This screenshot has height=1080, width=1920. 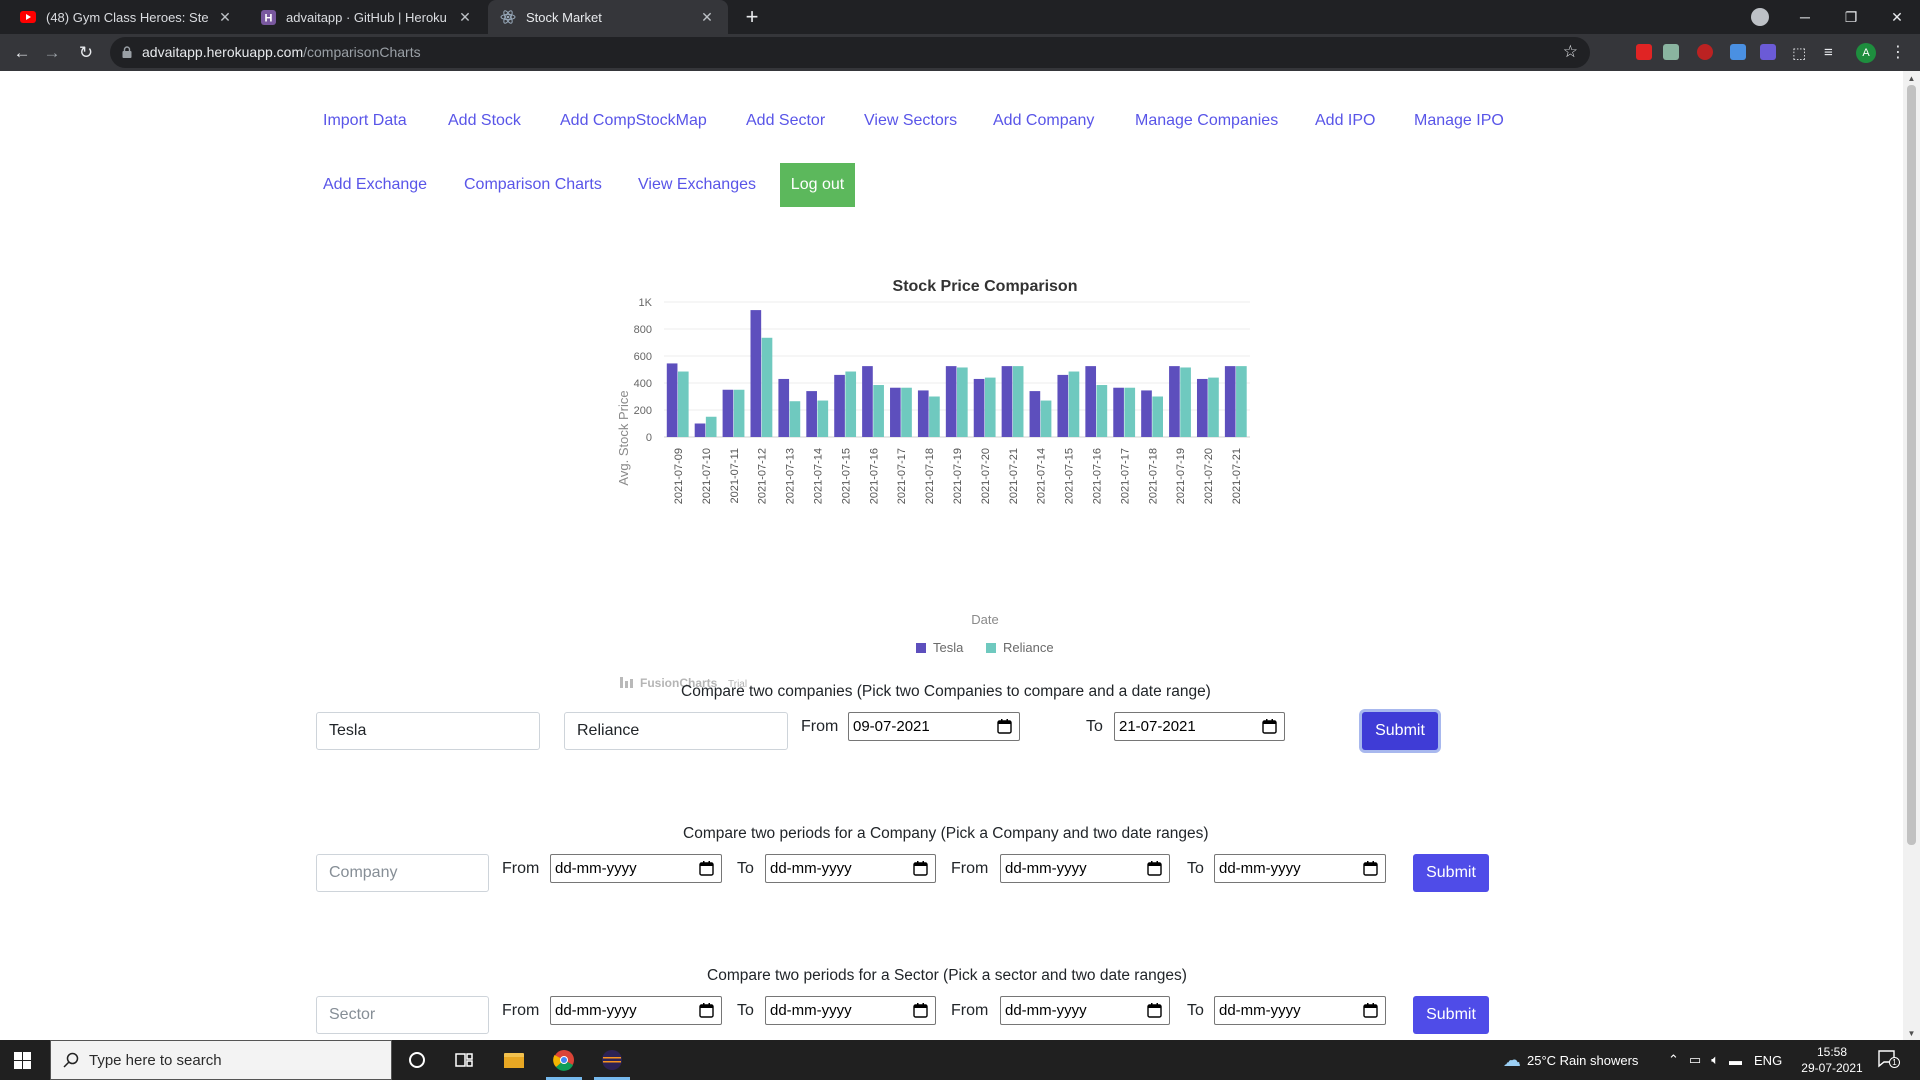 I want to click on bookmark-star-icon: ☆, so click(x=1570, y=52).